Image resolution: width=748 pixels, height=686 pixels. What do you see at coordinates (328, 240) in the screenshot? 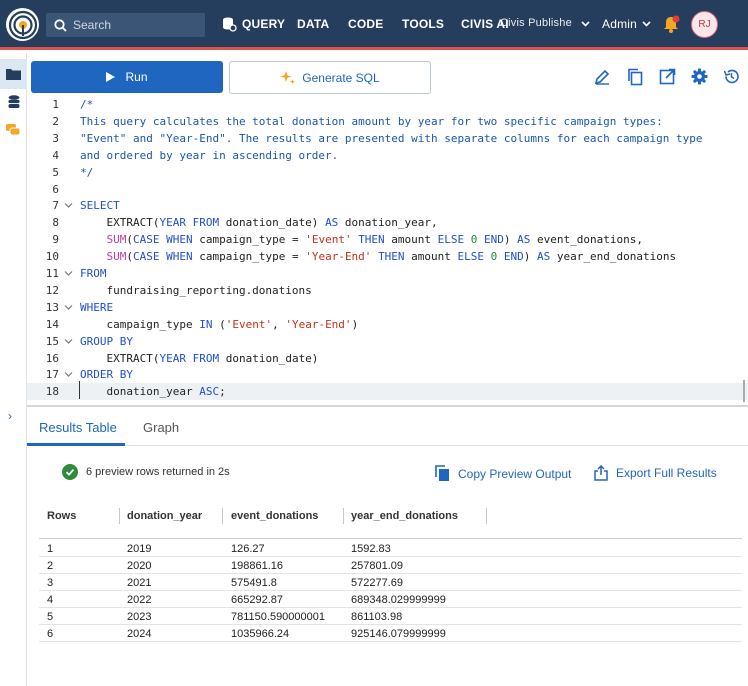
I see `code-token: 'Event'` at bounding box center [328, 240].